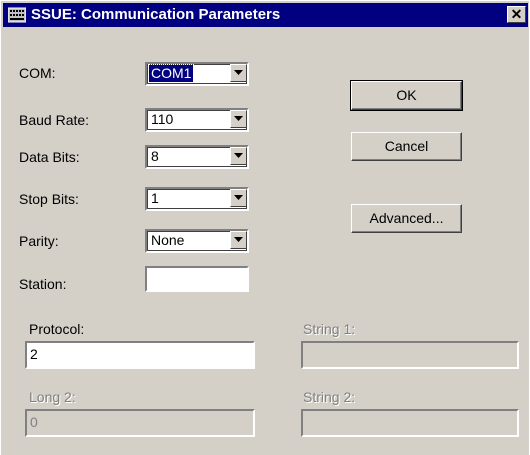  What do you see at coordinates (406, 95) in the screenshot?
I see `ok-button: OK` at bounding box center [406, 95].